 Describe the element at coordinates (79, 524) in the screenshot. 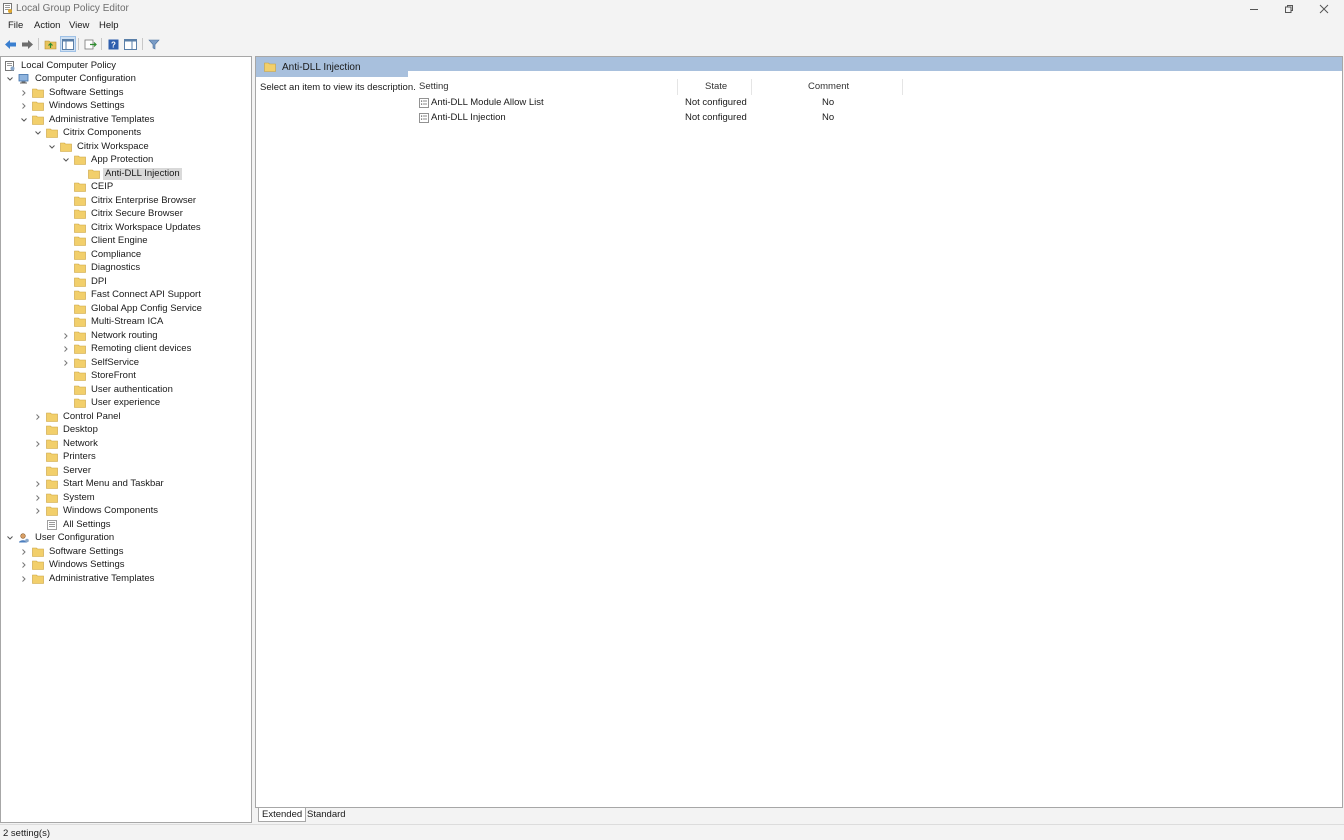

I see `tree-item-all-settings: All Settings` at that location.